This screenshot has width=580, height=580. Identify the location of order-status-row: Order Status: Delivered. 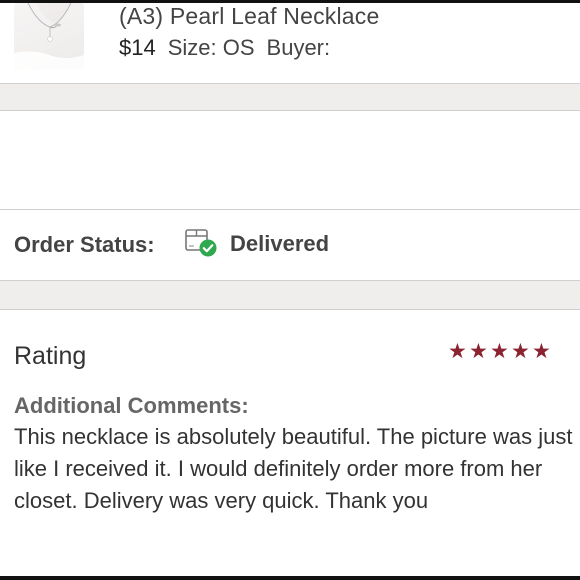
(290, 245).